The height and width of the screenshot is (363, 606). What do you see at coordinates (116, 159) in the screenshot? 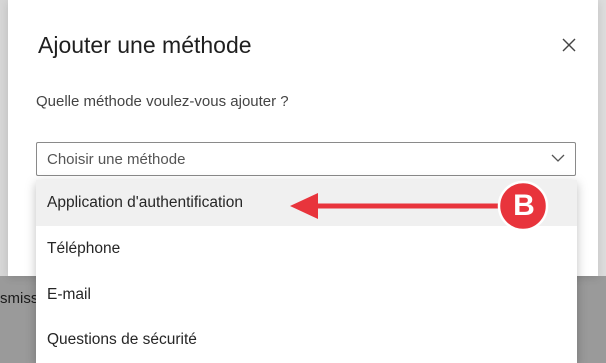
I see `method-select-placeholder: Choisir une méthode` at bounding box center [116, 159].